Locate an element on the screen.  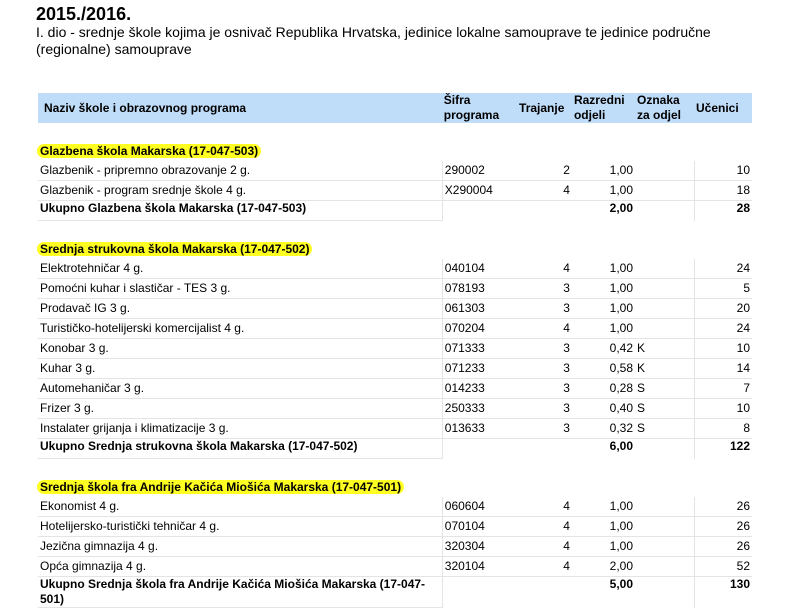
program-name: Kuhar 3 g. is located at coordinates (240, 369).